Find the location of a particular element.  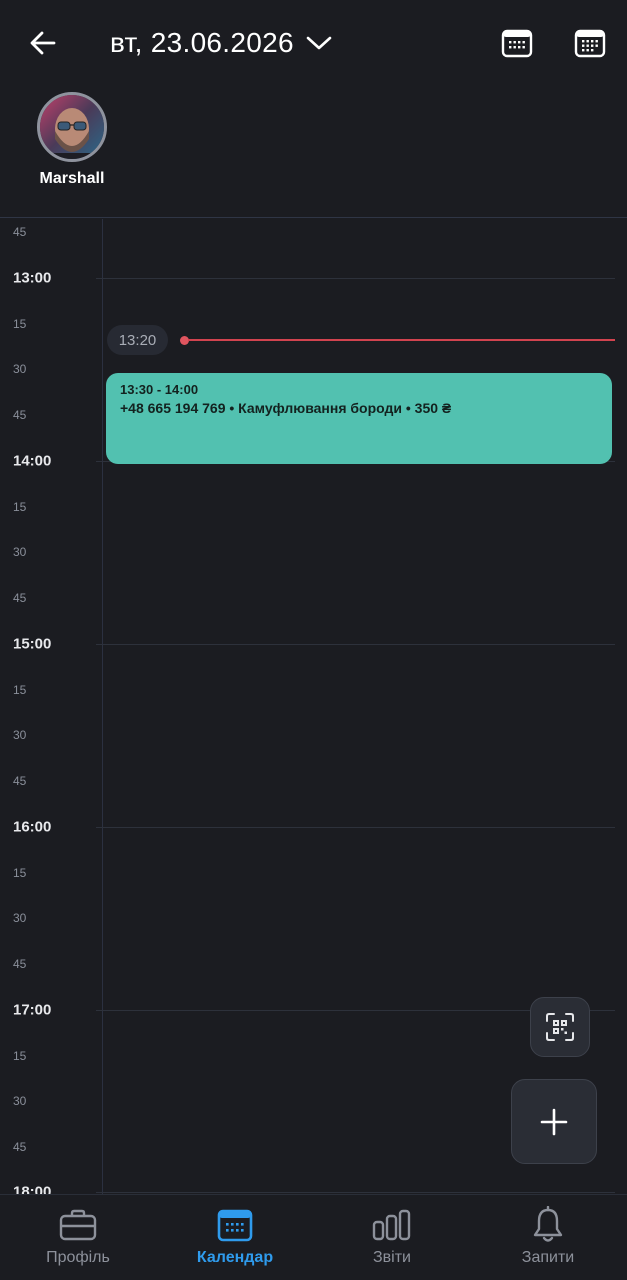

avatar is located at coordinates (72, 127).